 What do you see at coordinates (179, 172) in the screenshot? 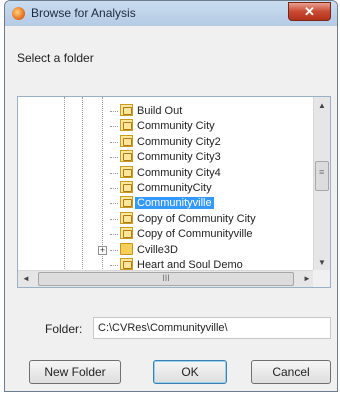
I see `tree-item-label: Community City4` at bounding box center [179, 172].